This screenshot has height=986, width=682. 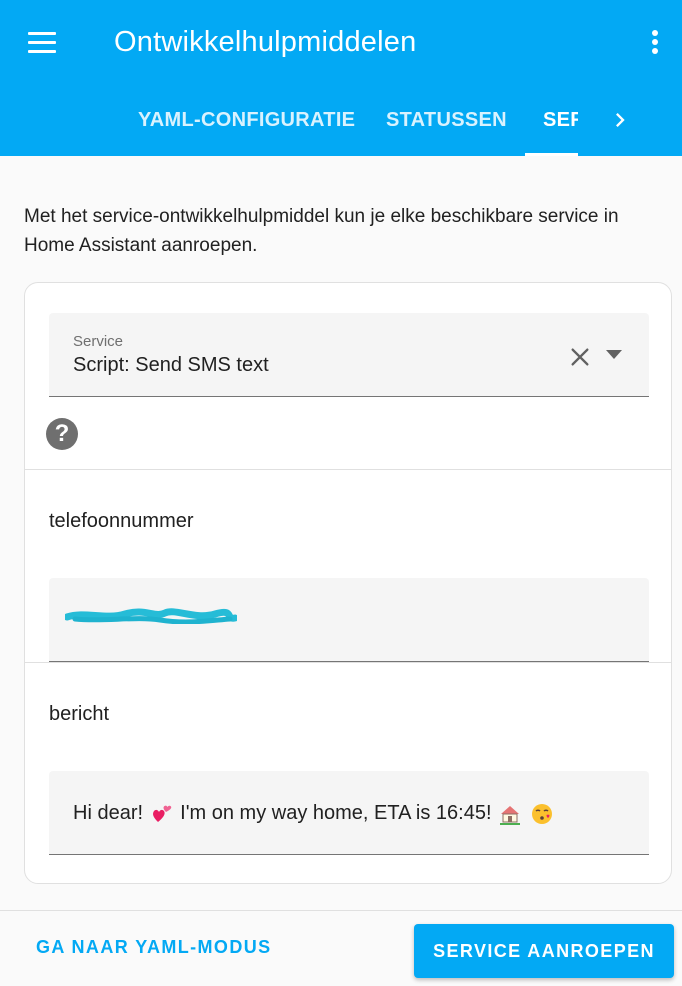 What do you see at coordinates (655, 42) in the screenshot?
I see `kebab-menu-icon` at bounding box center [655, 42].